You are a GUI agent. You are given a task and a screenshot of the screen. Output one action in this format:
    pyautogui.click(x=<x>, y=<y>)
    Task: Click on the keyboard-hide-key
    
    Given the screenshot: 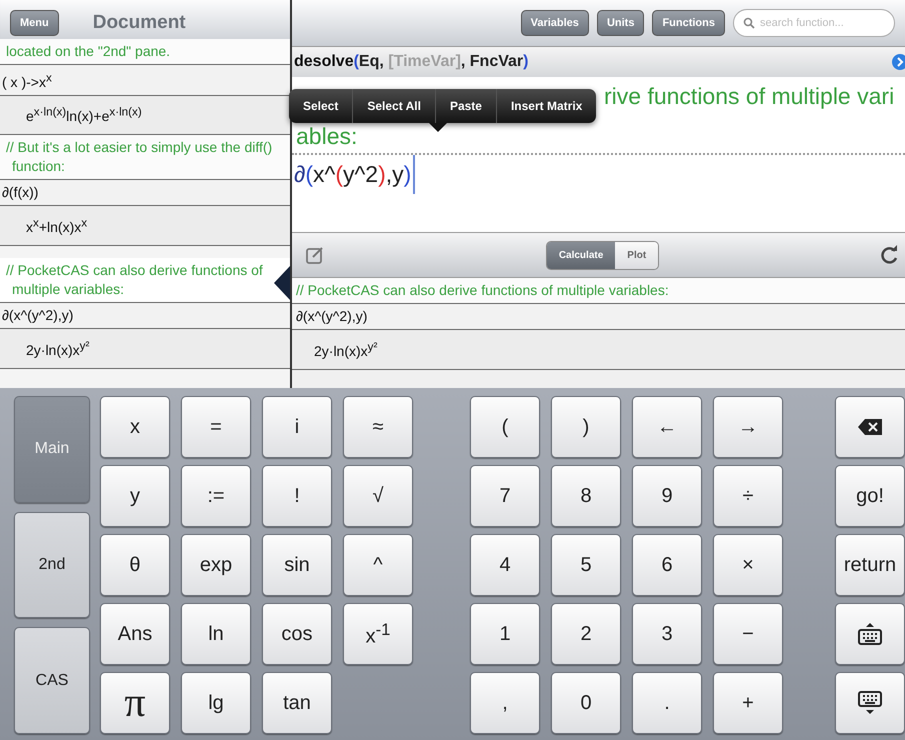 What is the action you would take?
    pyautogui.click(x=870, y=703)
    